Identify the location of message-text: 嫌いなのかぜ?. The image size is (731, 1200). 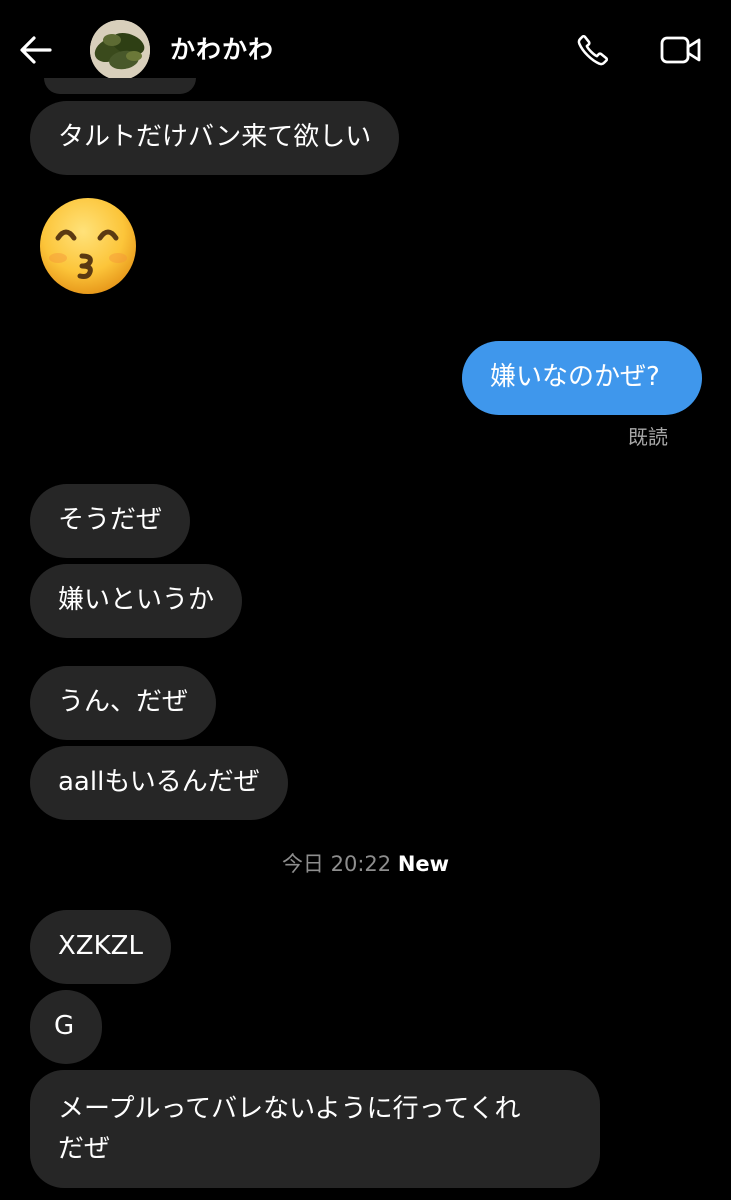
(575, 377).